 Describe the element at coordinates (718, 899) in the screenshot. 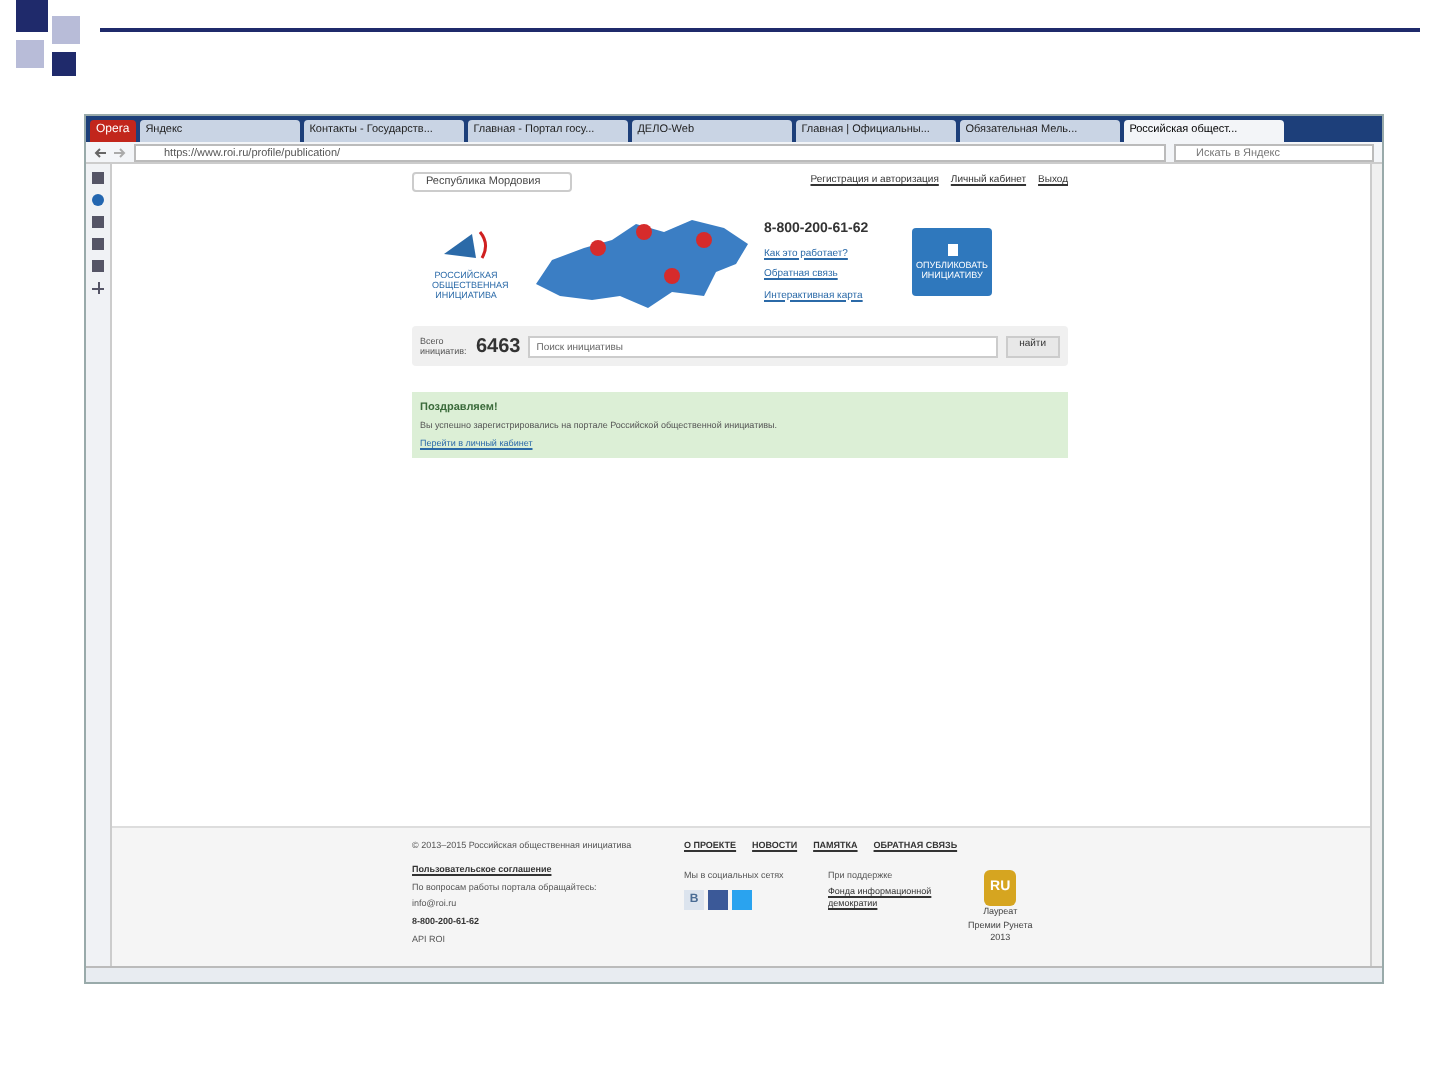

I see `facebook-icon` at that location.